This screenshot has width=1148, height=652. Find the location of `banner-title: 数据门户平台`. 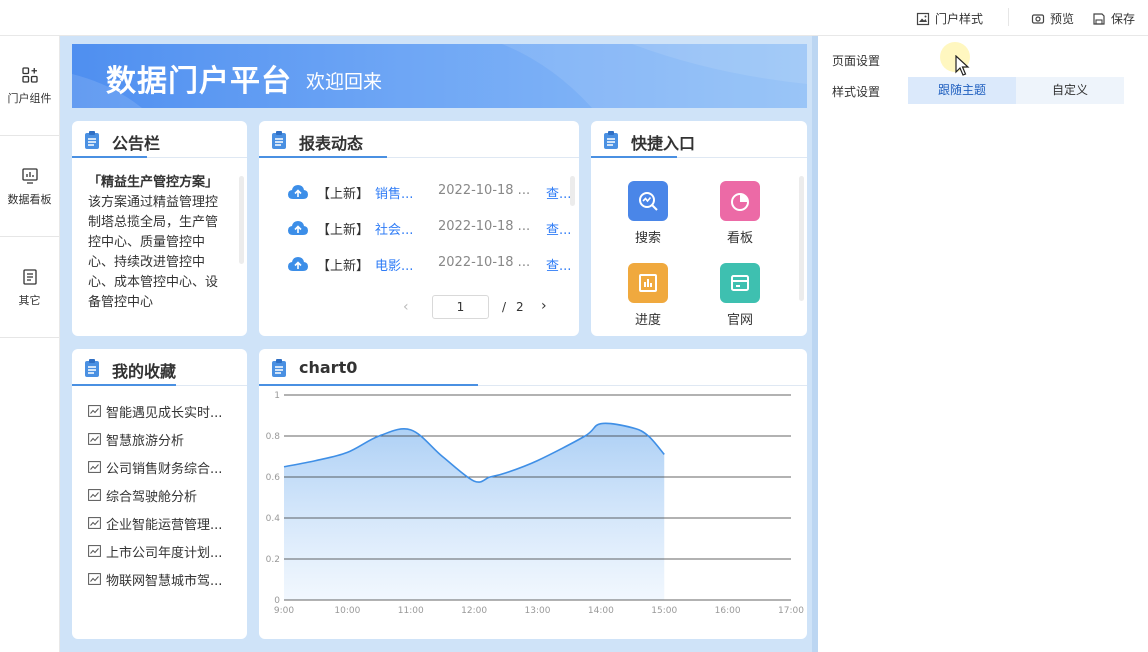

banner-title: 数据门户平台 is located at coordinates (199, 81).